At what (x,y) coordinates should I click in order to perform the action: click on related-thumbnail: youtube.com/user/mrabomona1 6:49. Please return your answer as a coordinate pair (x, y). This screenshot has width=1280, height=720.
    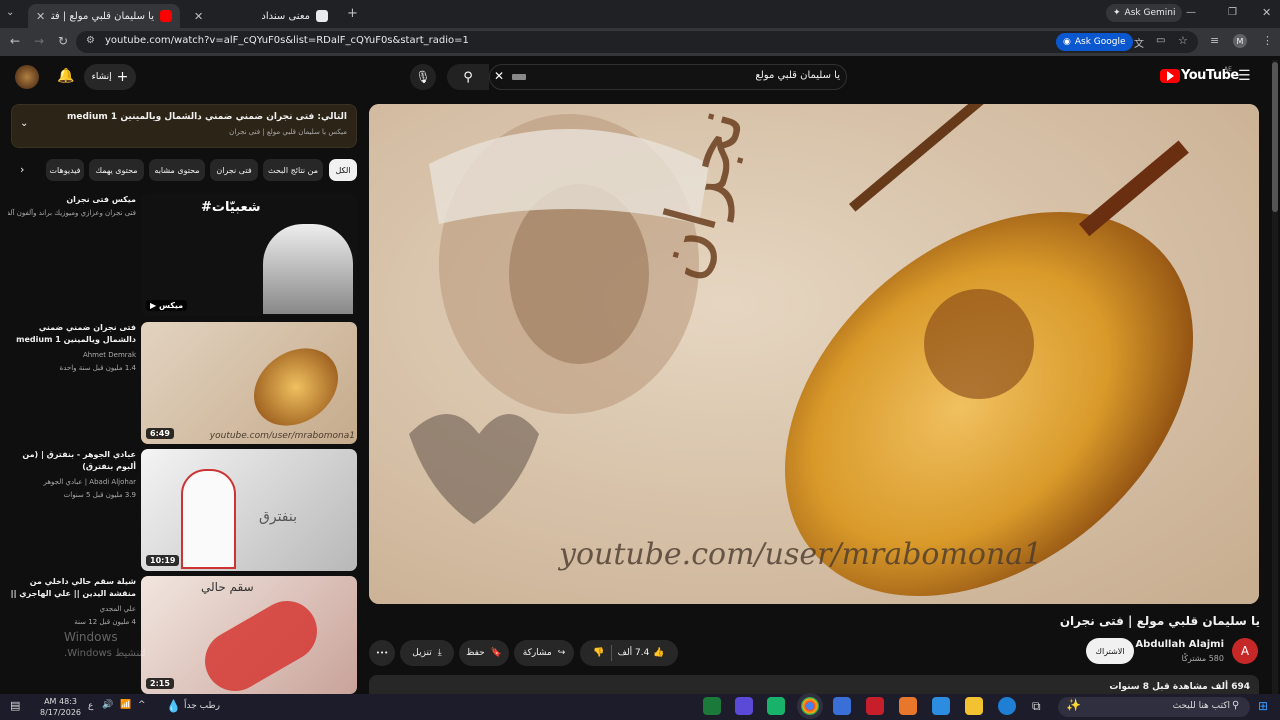
    Looking at the image, I should click on (249, 383).